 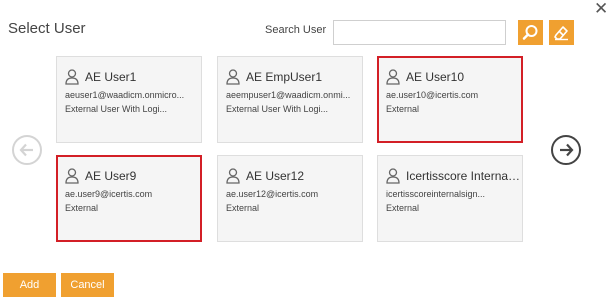 What do you see at coordinates (601, 8) in the screenshot?
I see `close-icon: ✕` at bounding box center [601, 8].